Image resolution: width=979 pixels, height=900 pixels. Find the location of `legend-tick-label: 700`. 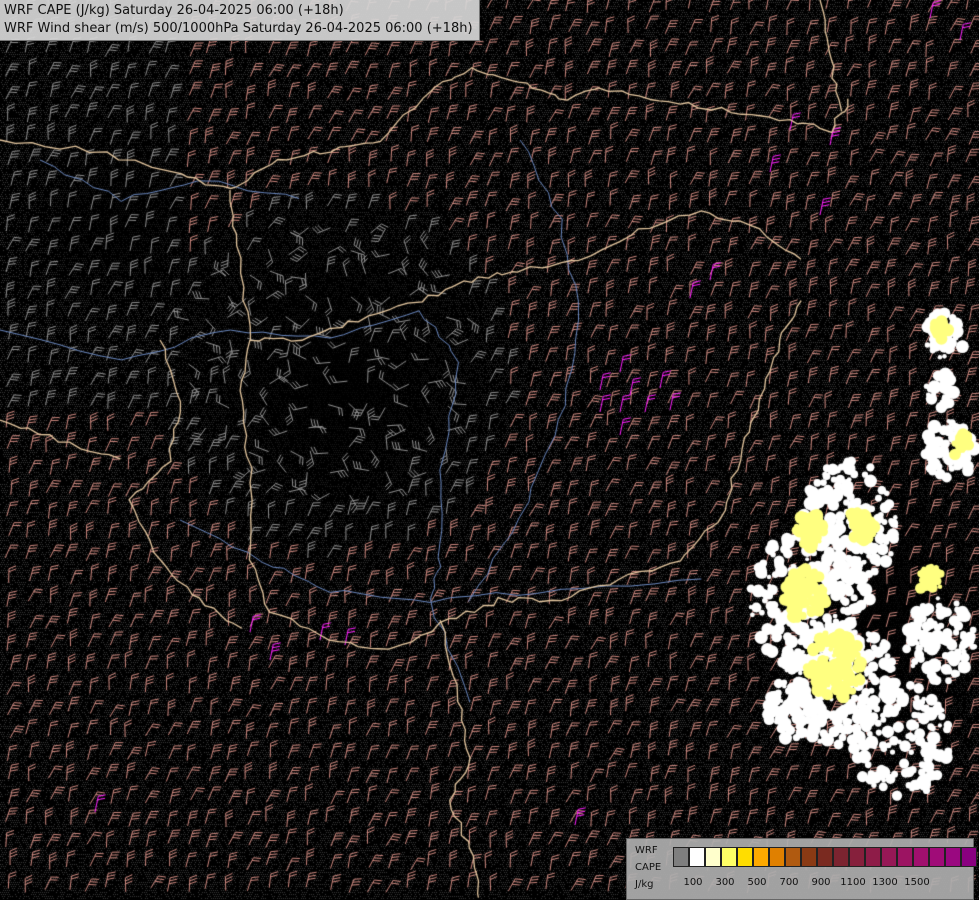

legend-tick-label: 700 is located at coordinates (789, 882).